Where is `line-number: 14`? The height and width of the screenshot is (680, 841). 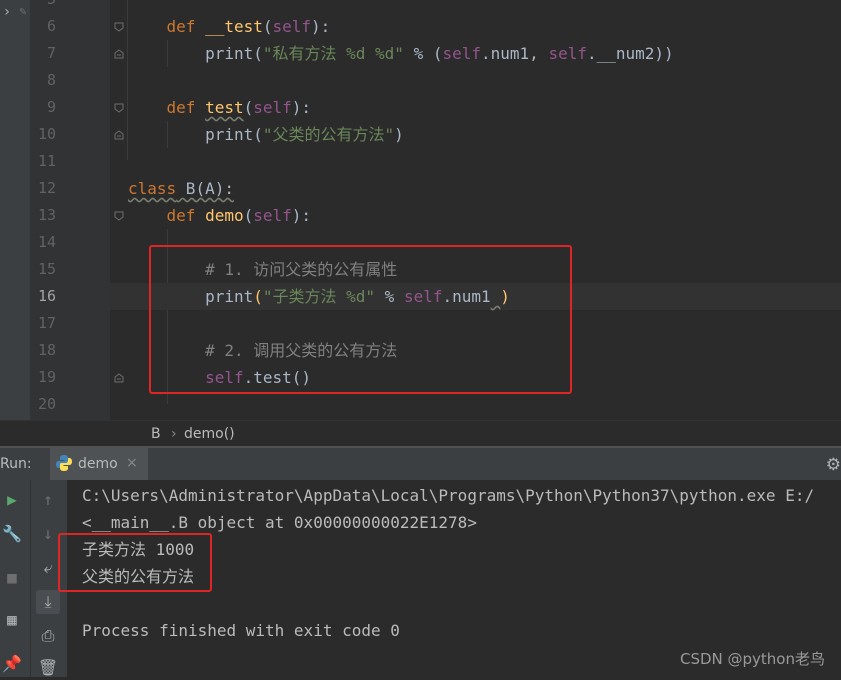 line-number: 14 is located at coordinates (46, 242).